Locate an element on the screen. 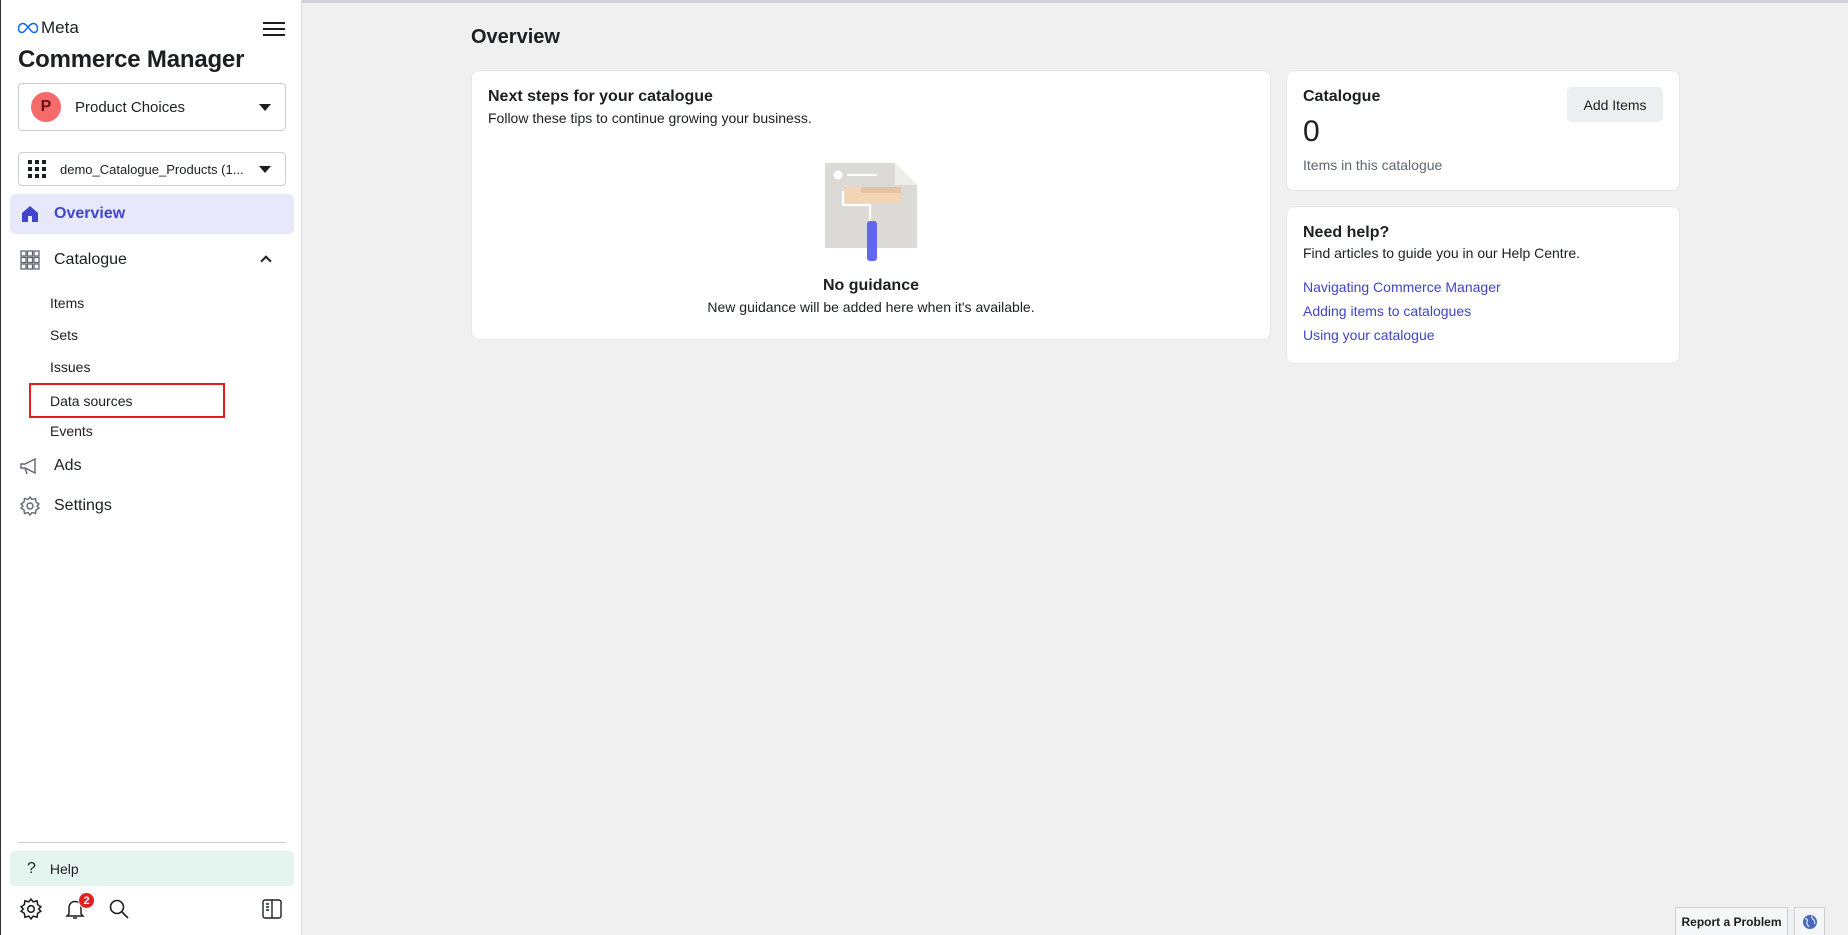 The image size is (1848, 935). sidebar-divider is located at coordinates (152, 842).